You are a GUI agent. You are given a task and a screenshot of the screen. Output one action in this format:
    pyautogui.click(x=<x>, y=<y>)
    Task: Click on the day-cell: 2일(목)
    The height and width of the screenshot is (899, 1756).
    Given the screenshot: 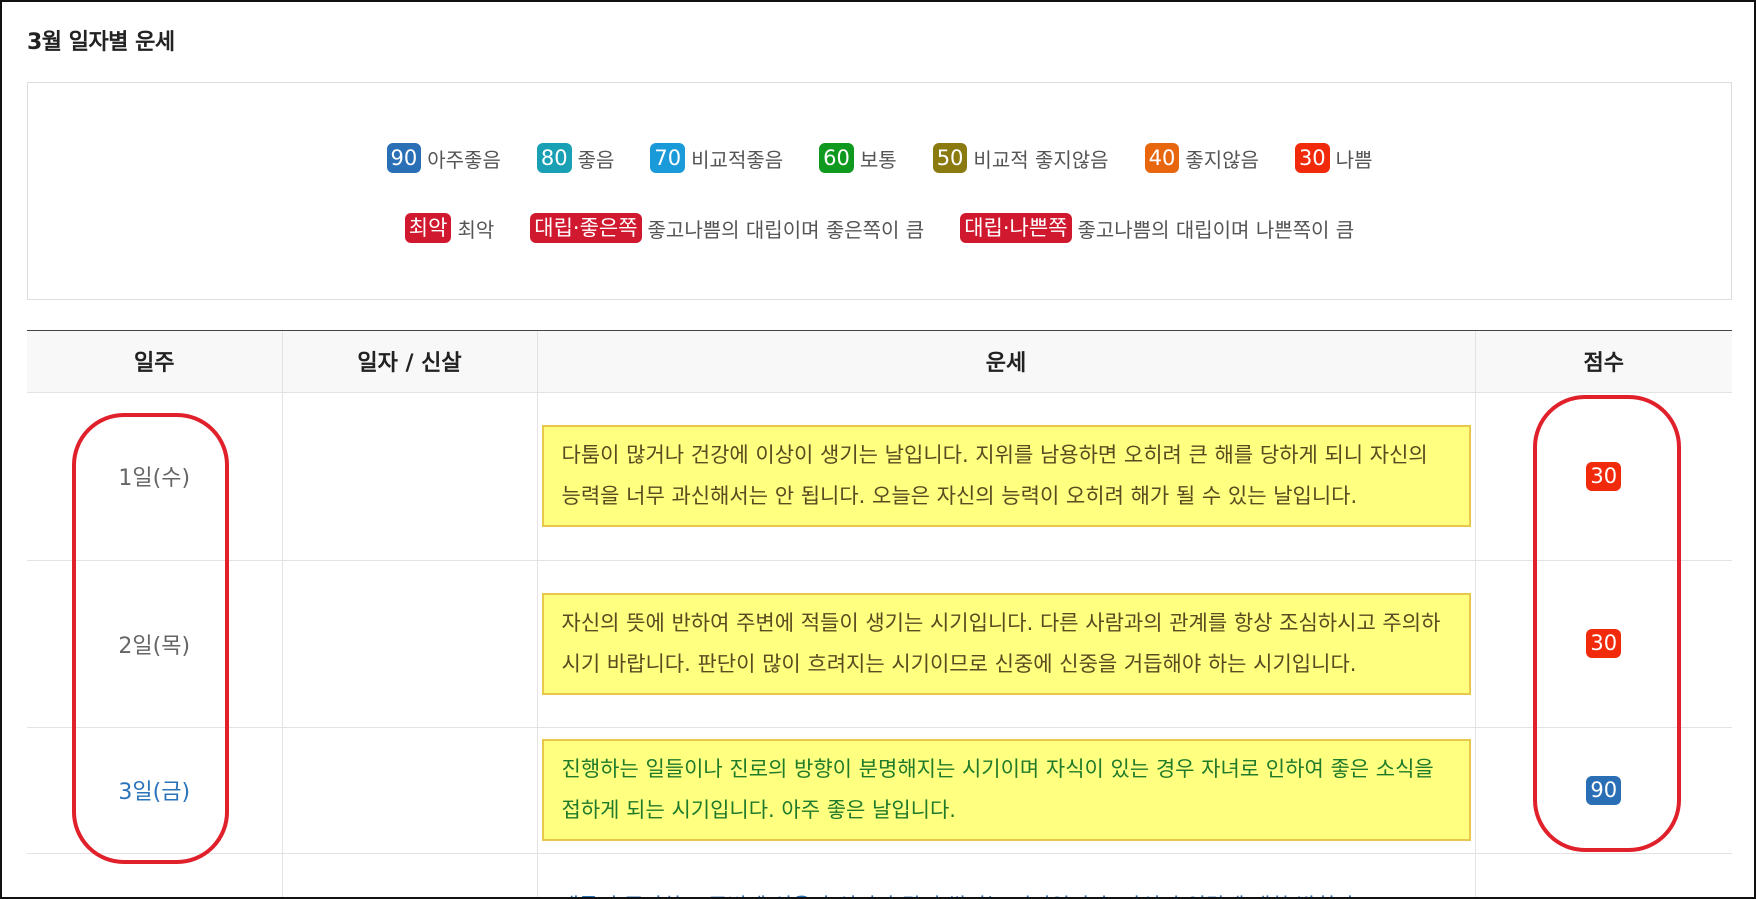 What is the action you would take?
    pyautogui.click(x=154, y=644)
    